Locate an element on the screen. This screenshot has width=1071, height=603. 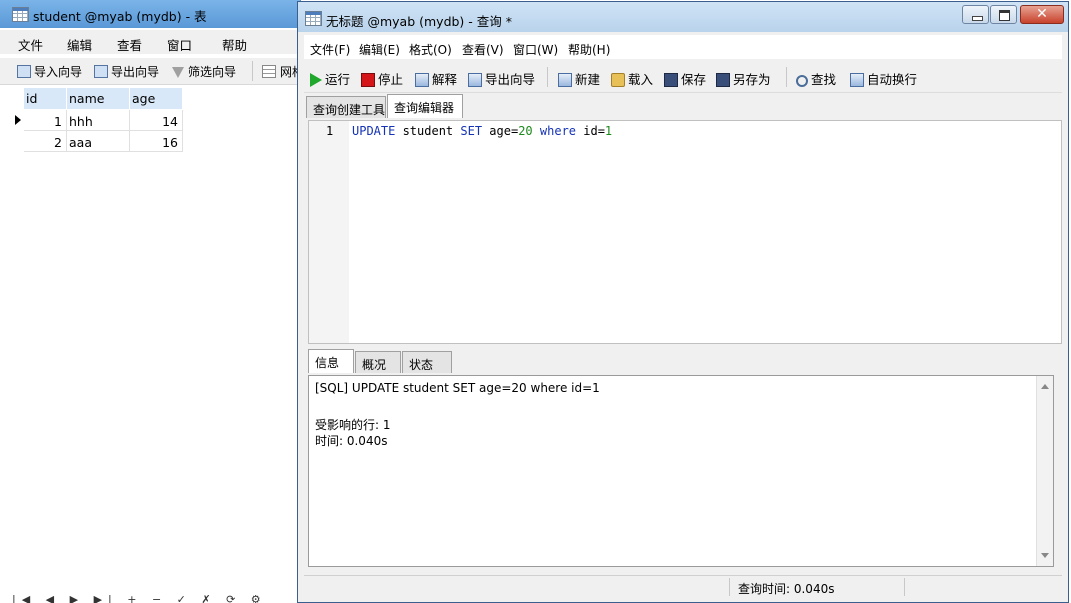
condition: id= is located at coordinates (590, 131).